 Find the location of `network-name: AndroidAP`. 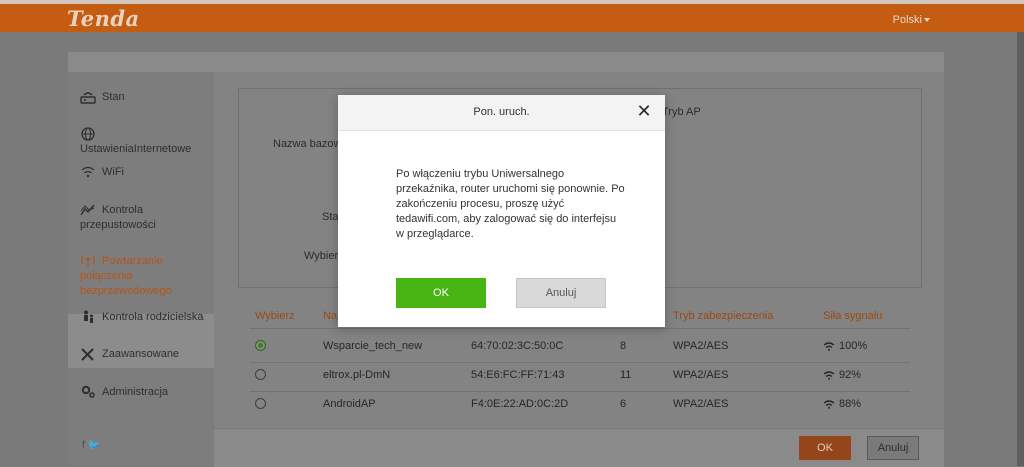

network-name: AndroidAP is located at coordinates (349, 404).